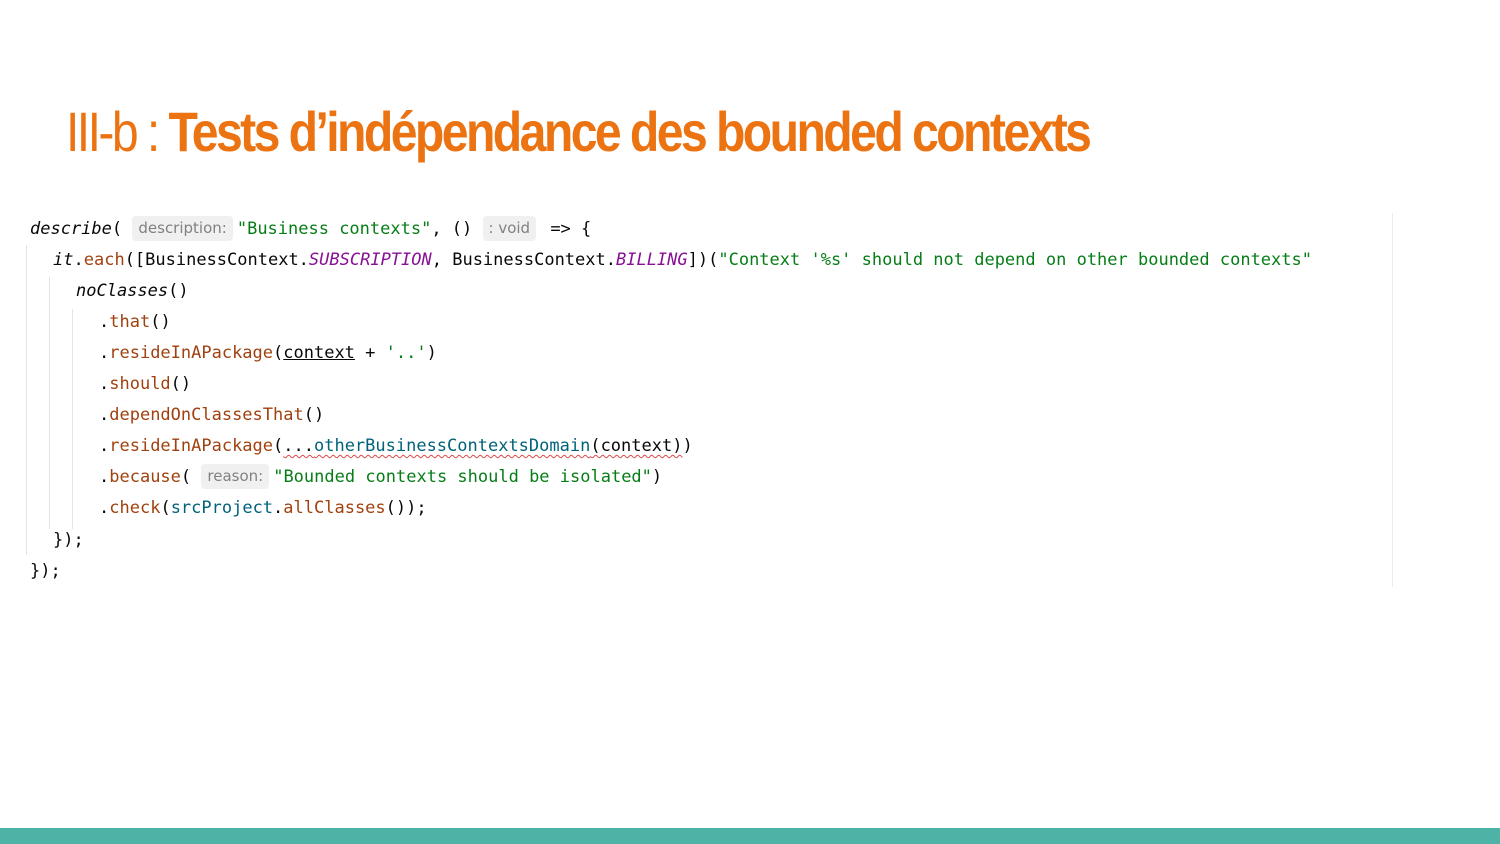 The image size is (1500, 844). Describe the element at coordinates (222, 508) in the screenshot. I see `src-project-variable: srcProject` at that location.